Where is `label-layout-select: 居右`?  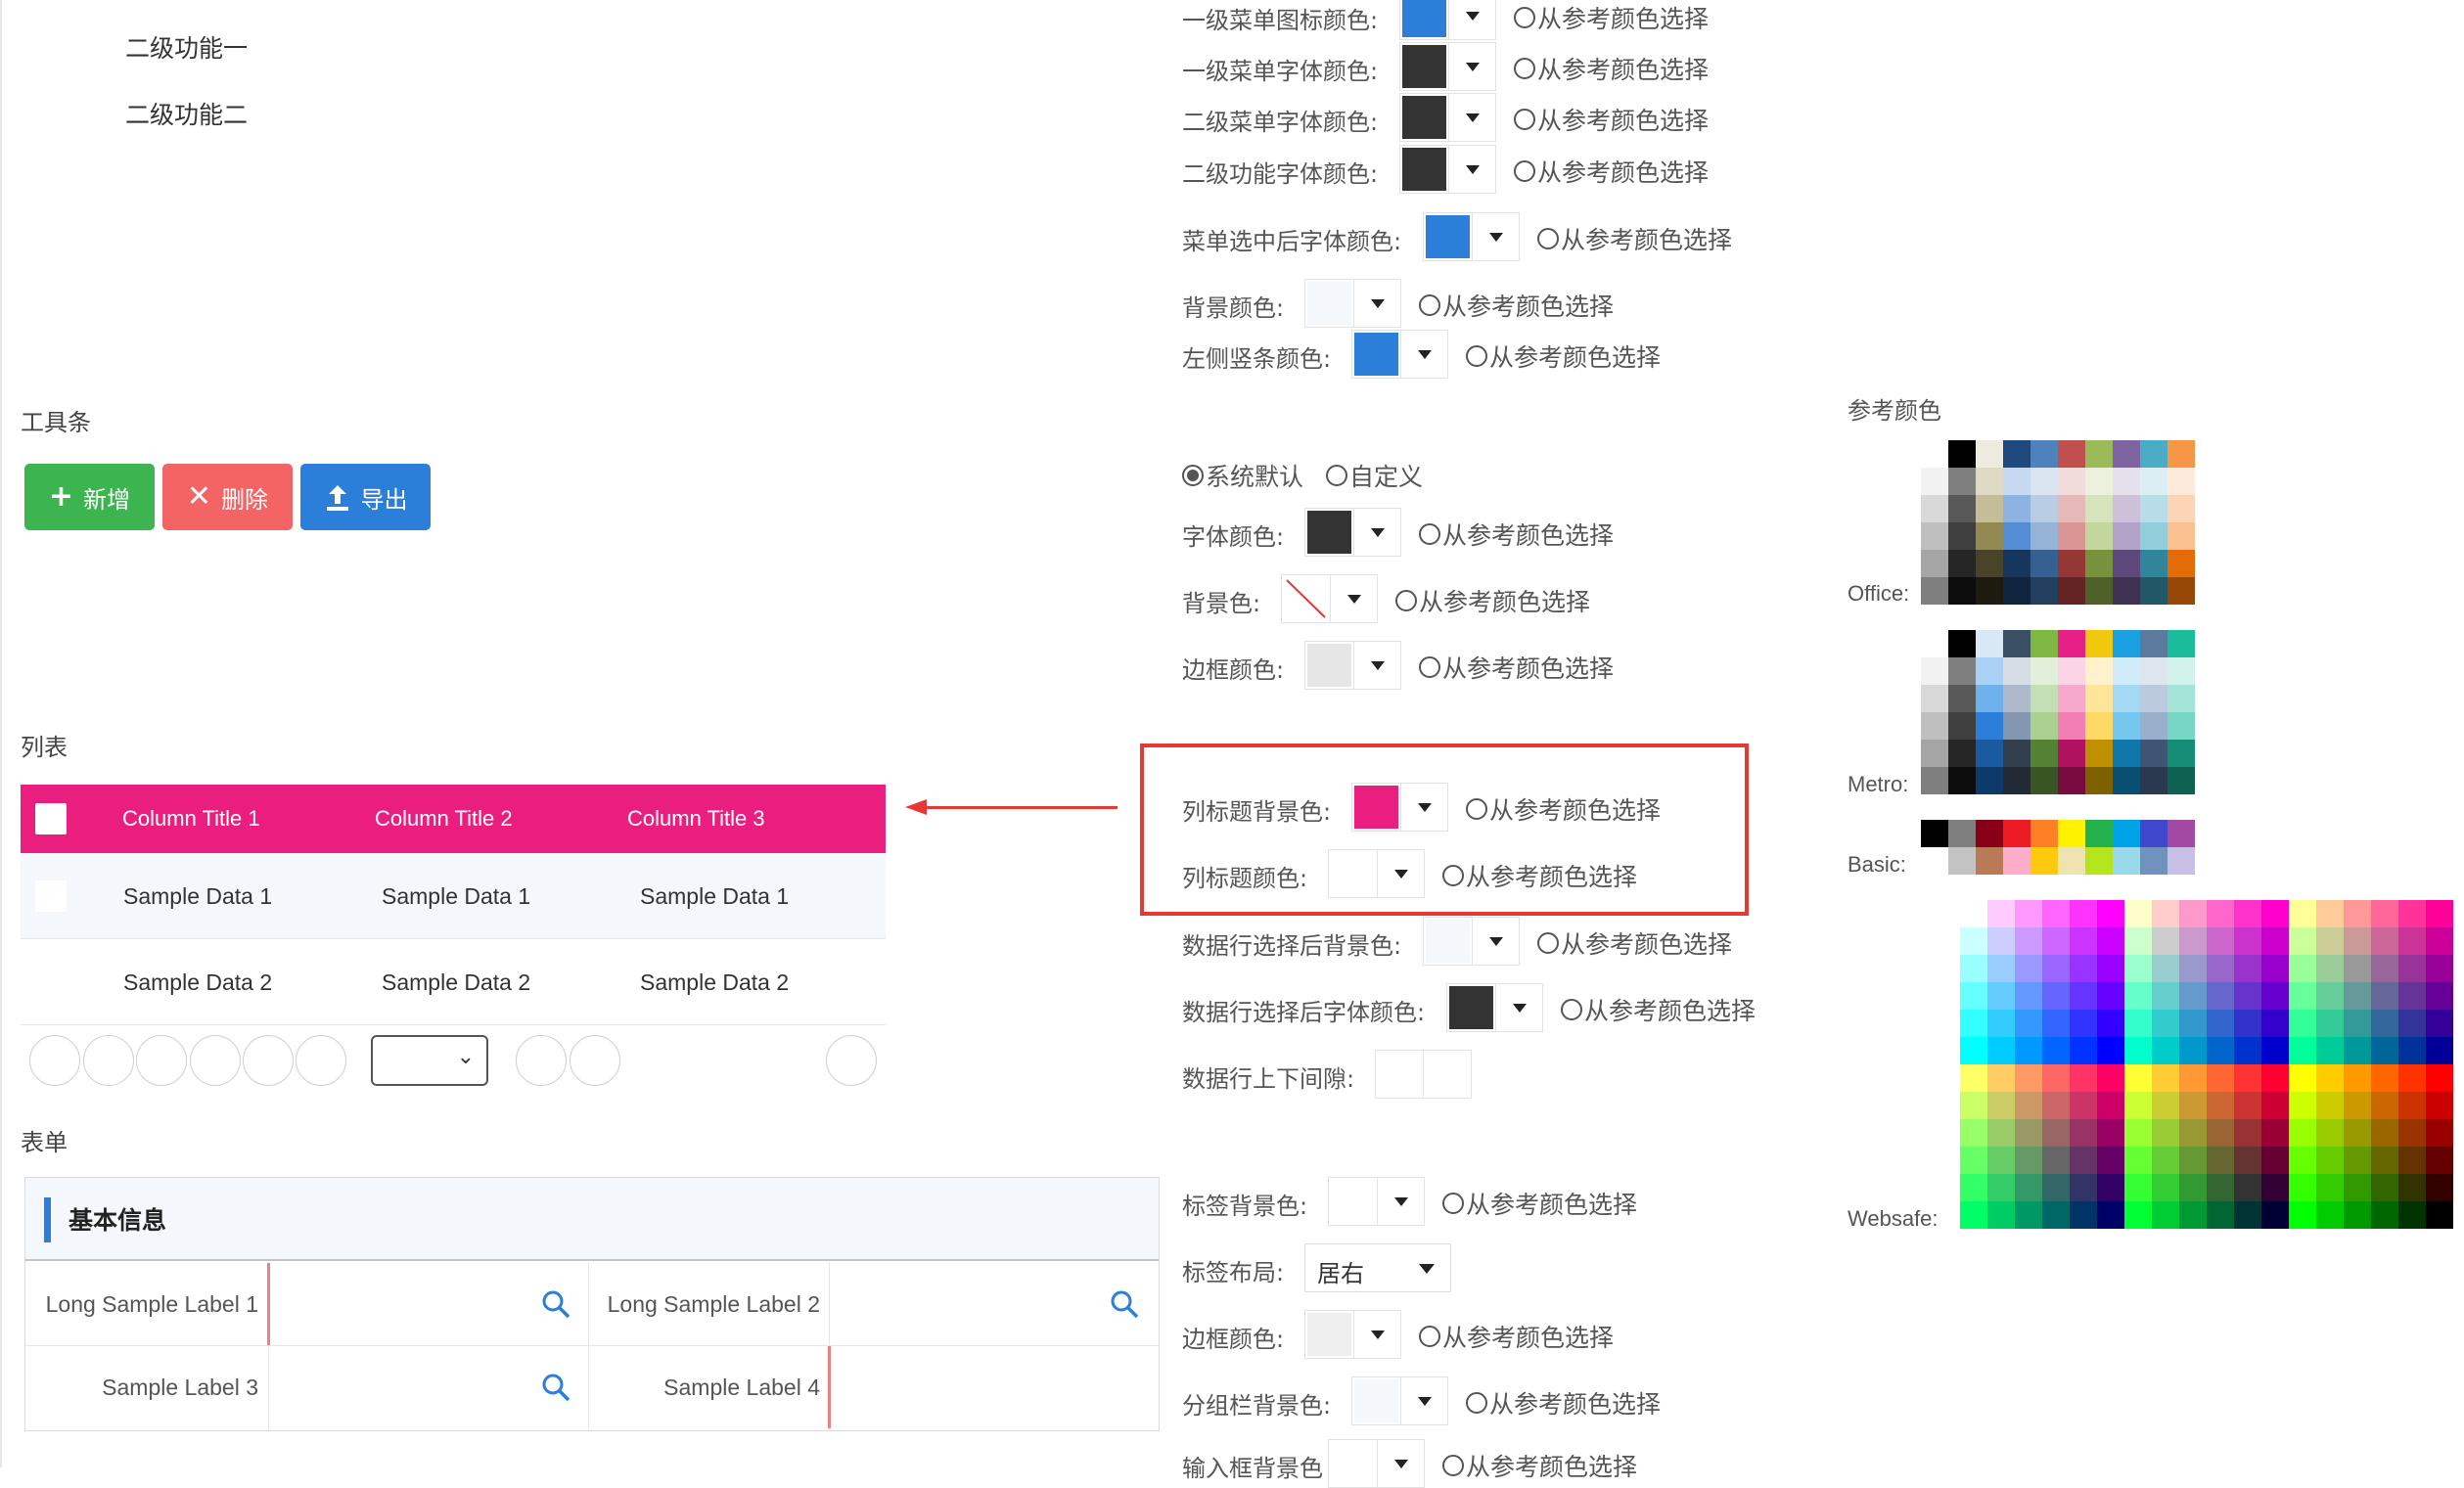
label-layout-select: 居右 is located at coordinates (1377, 1267).